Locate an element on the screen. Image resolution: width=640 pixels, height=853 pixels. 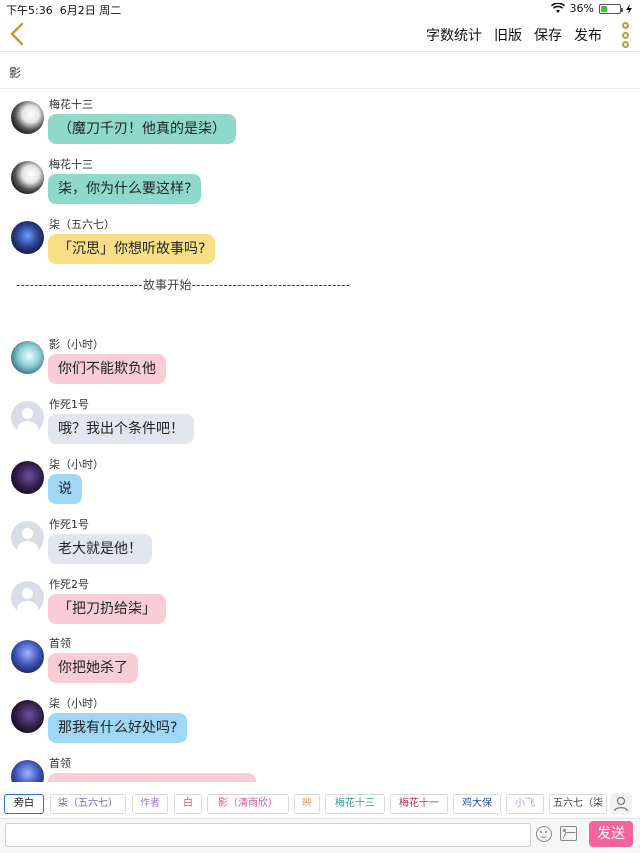
battery-icon is located at coordinates (611, 8).